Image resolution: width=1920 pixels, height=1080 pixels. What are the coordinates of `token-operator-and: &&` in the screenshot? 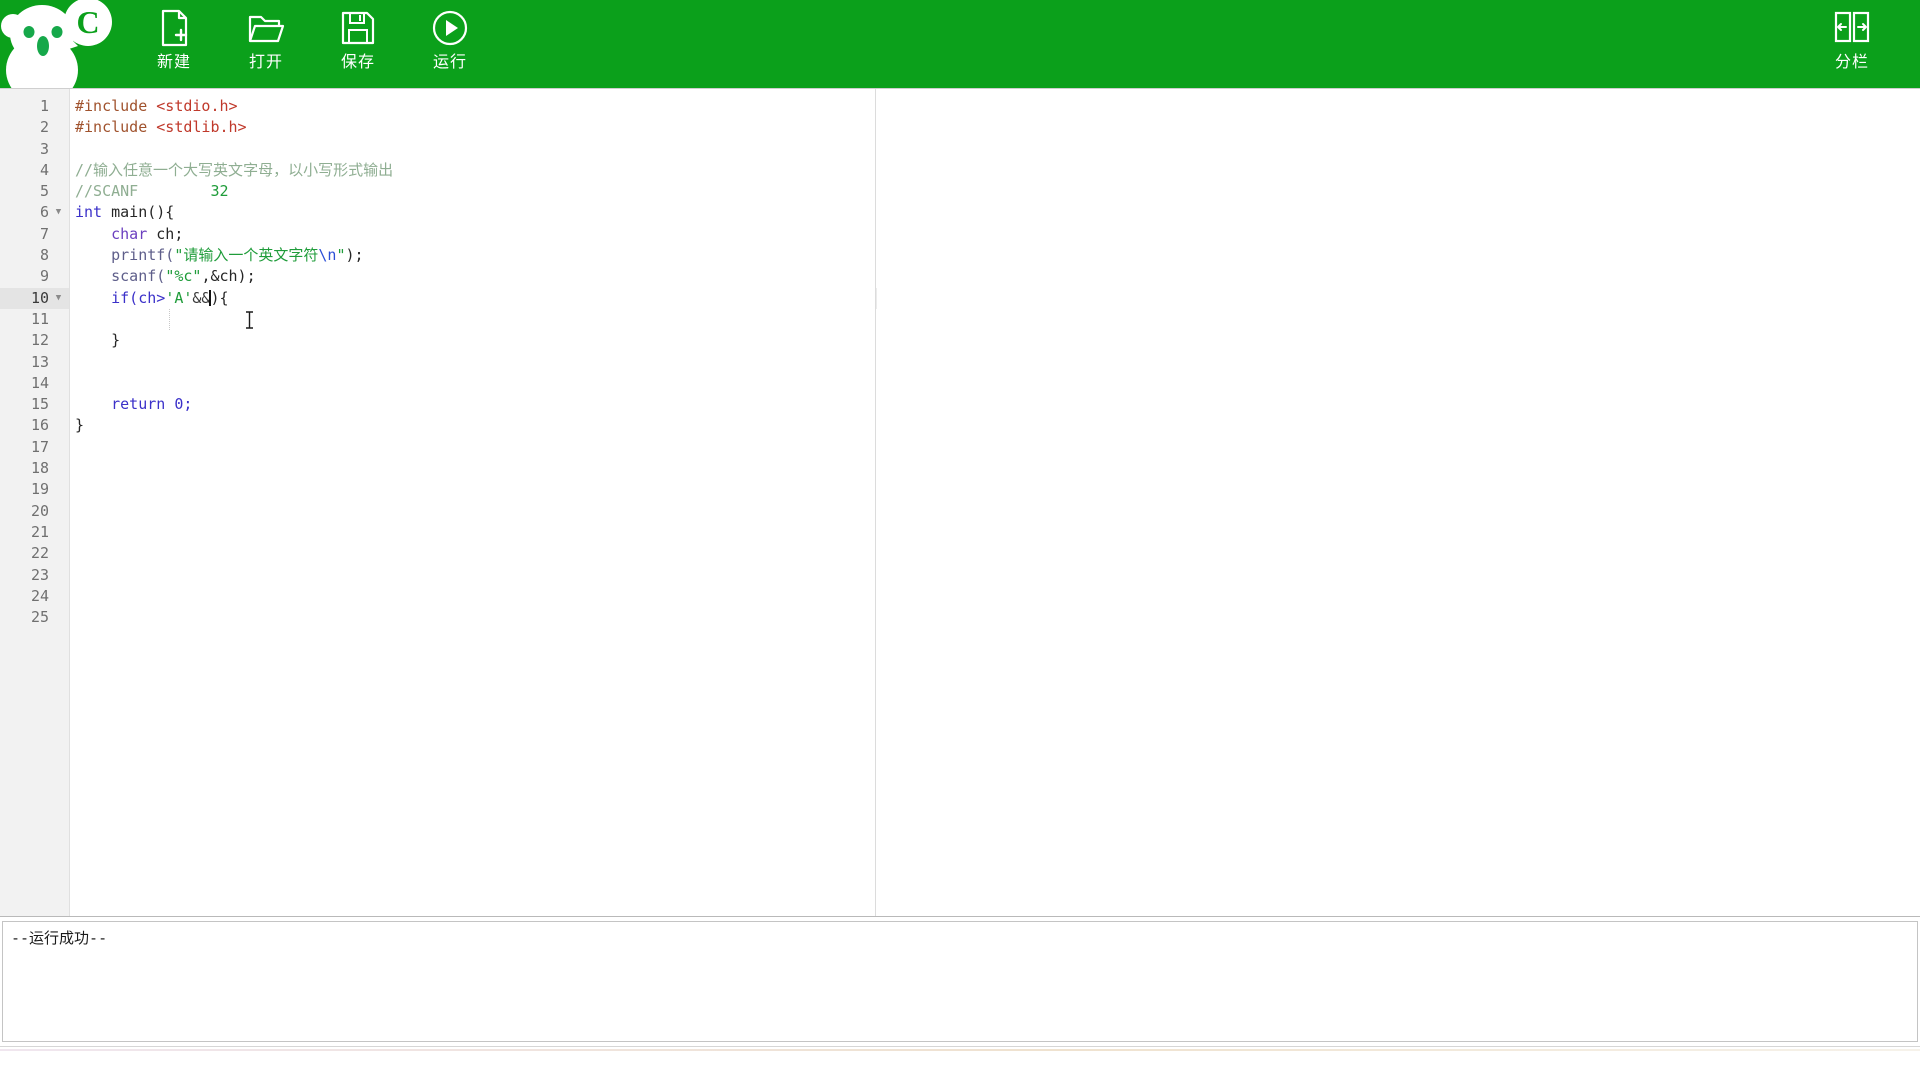 It's located at (201, 297).